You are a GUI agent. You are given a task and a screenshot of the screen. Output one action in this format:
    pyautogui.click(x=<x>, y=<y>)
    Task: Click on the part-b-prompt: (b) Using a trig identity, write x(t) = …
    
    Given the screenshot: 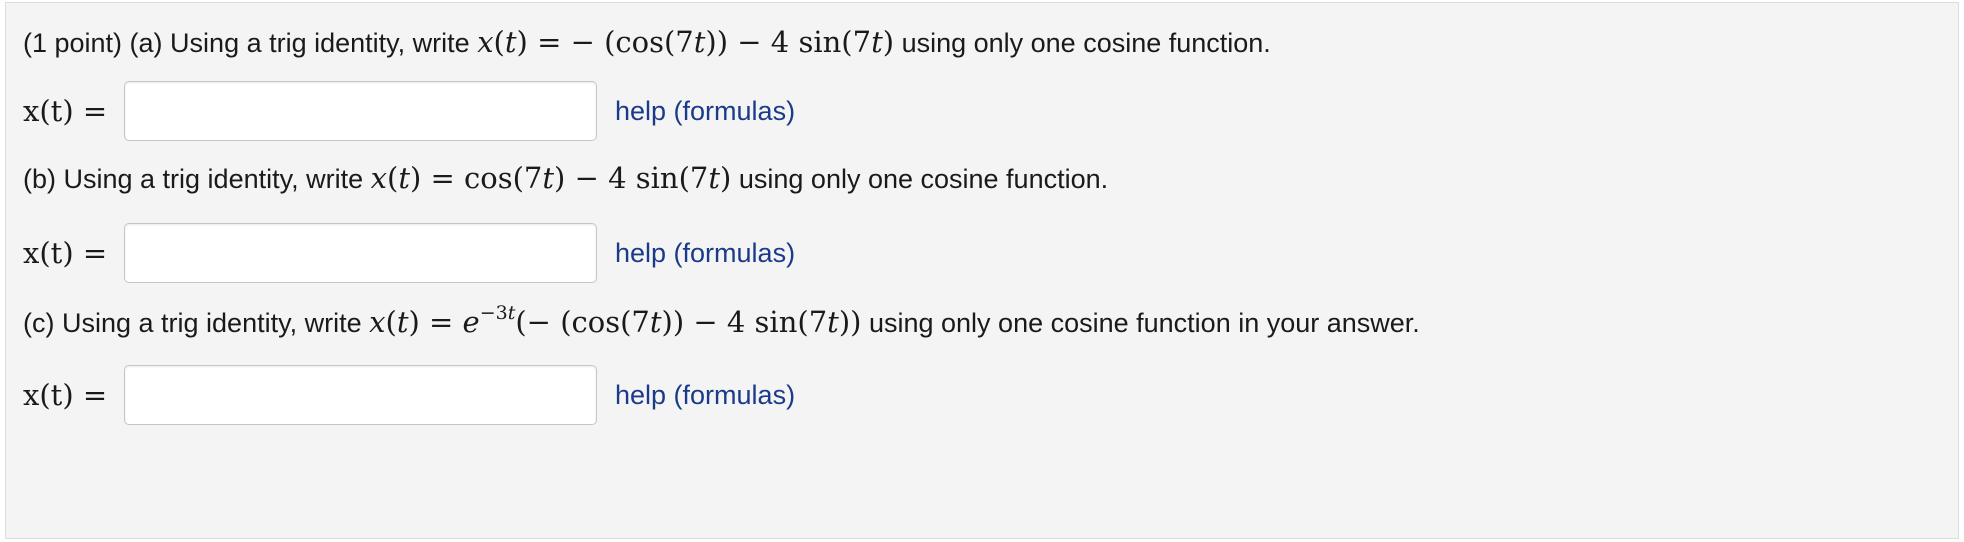 What is the action you would take?
    pyautogui.click(x=565, y=178)
    